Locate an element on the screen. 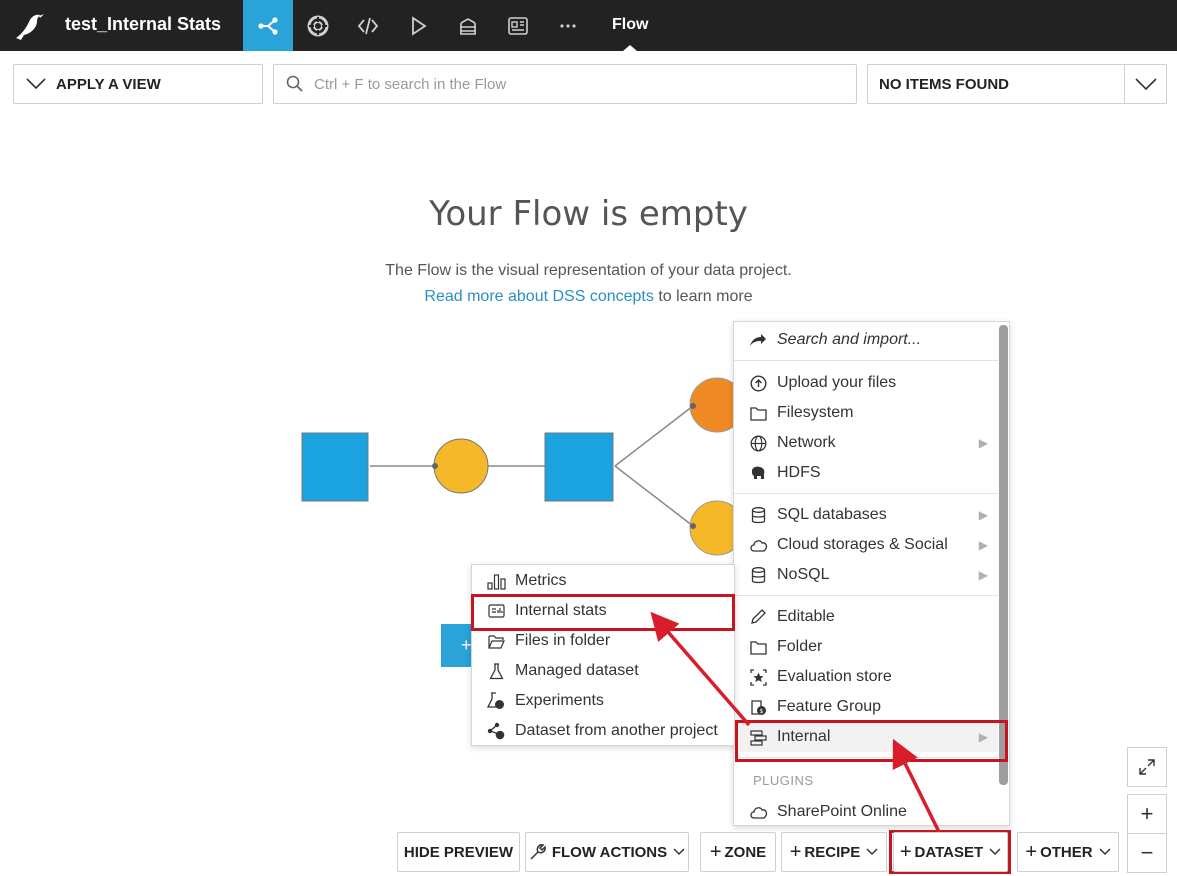 This screenshot has width=1177, height=876. nosql-icon is located at coordinates (758, 575).